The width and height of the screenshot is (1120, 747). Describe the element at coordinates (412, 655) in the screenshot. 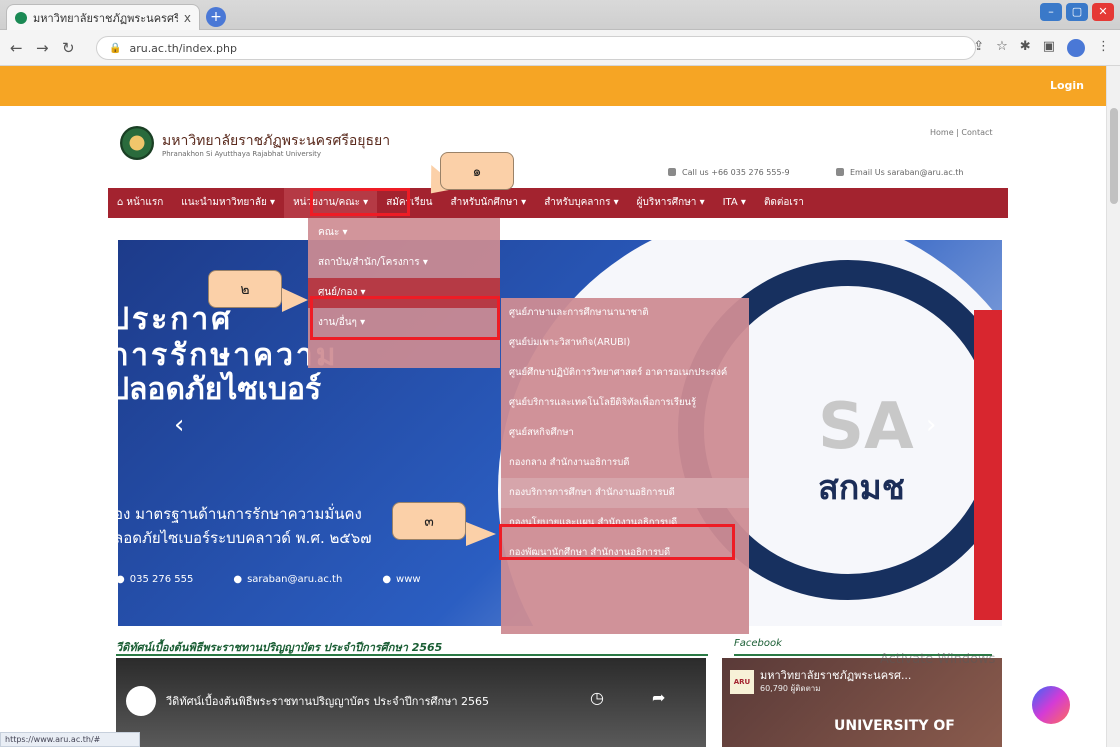

I see `video-title-underline` at that location.